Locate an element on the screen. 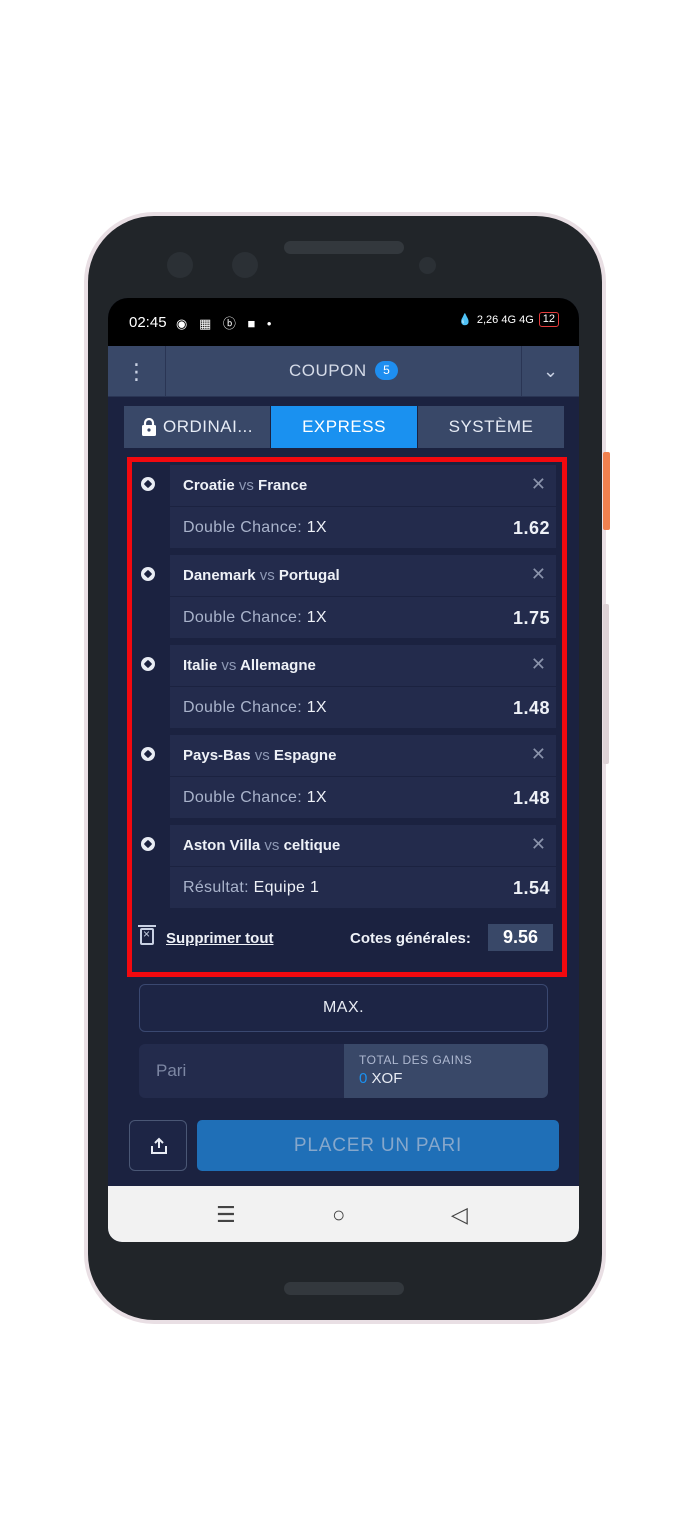 Image resolution: width=691 pixels, height=1536 pixels. power-button is located at coordinates (606, 491).